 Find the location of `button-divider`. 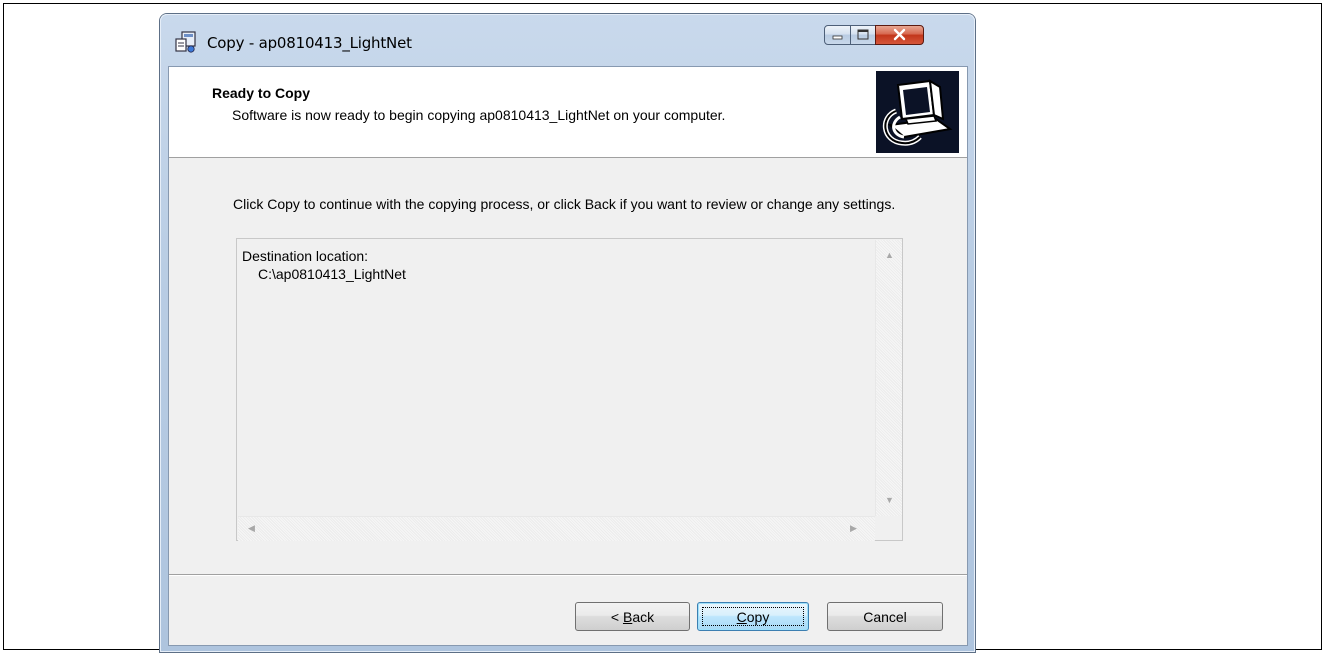

button-divider is located at coordinates (568, 575).